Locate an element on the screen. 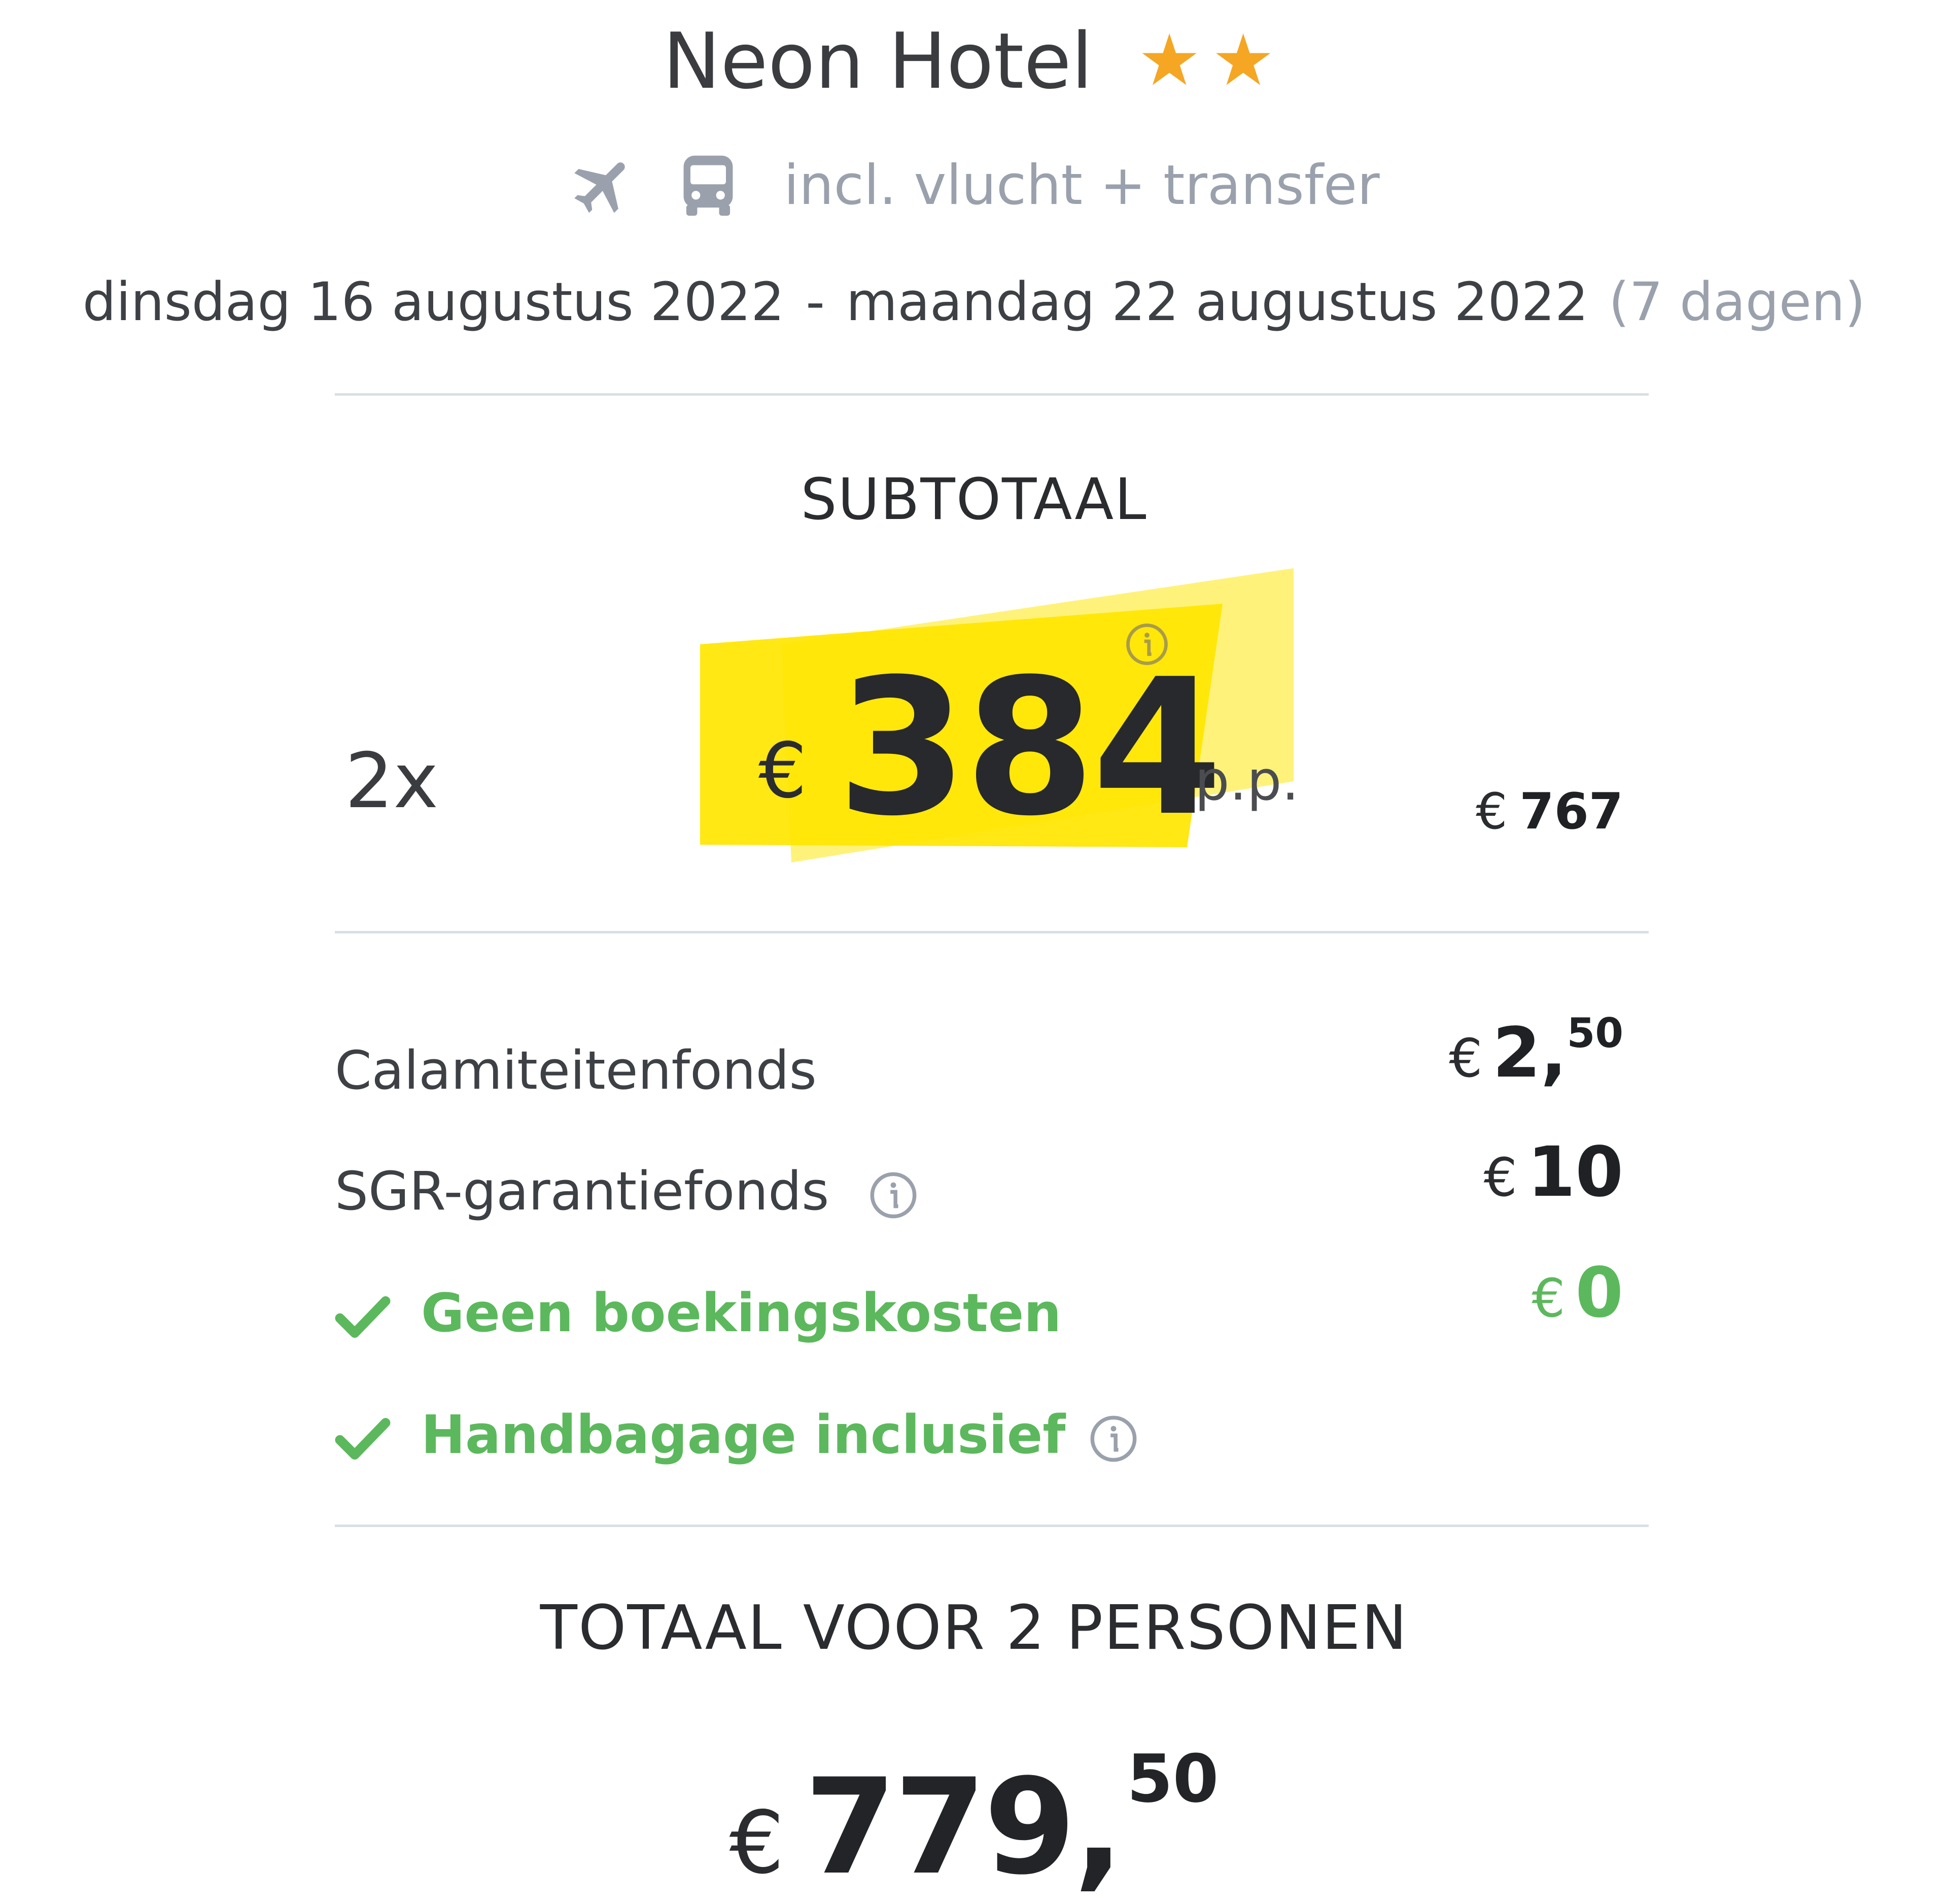  subtotal-value: 767 is located at coordinates (1571, 812).